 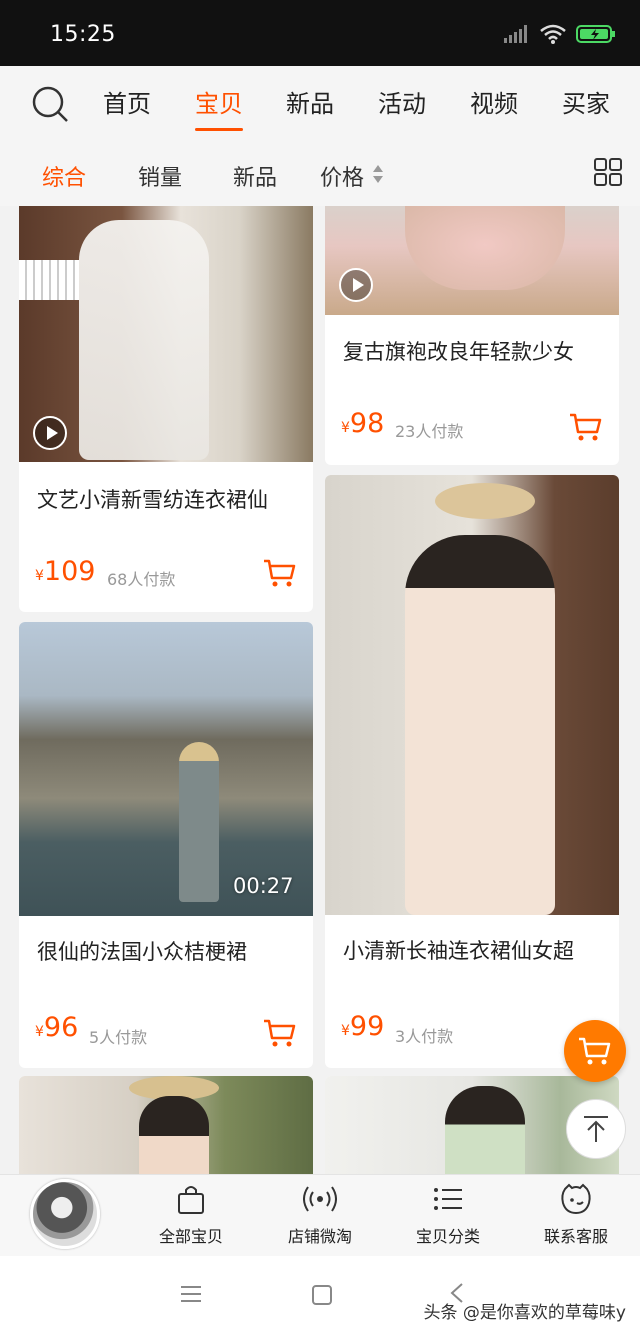 What do you see at coordinates (575, 1236) in the screenshot?
I see `shop-item-label: 联系客服` at bounding box center [575, 1236].